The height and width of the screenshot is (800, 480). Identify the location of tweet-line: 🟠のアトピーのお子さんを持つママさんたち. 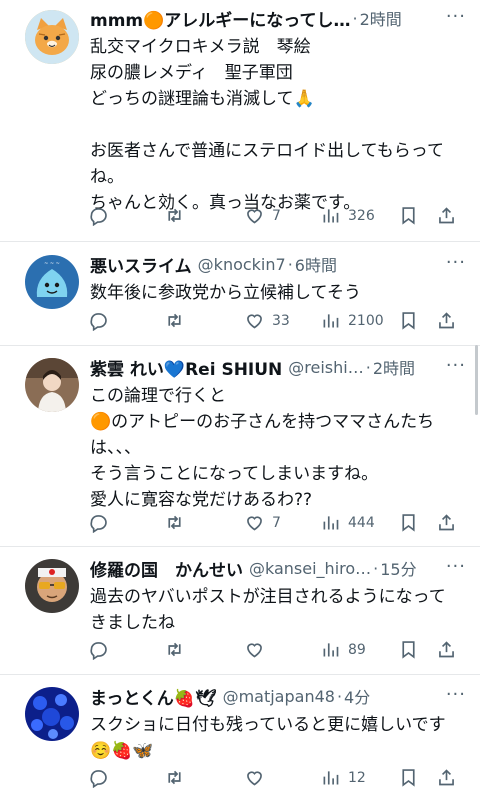
(262, 422).